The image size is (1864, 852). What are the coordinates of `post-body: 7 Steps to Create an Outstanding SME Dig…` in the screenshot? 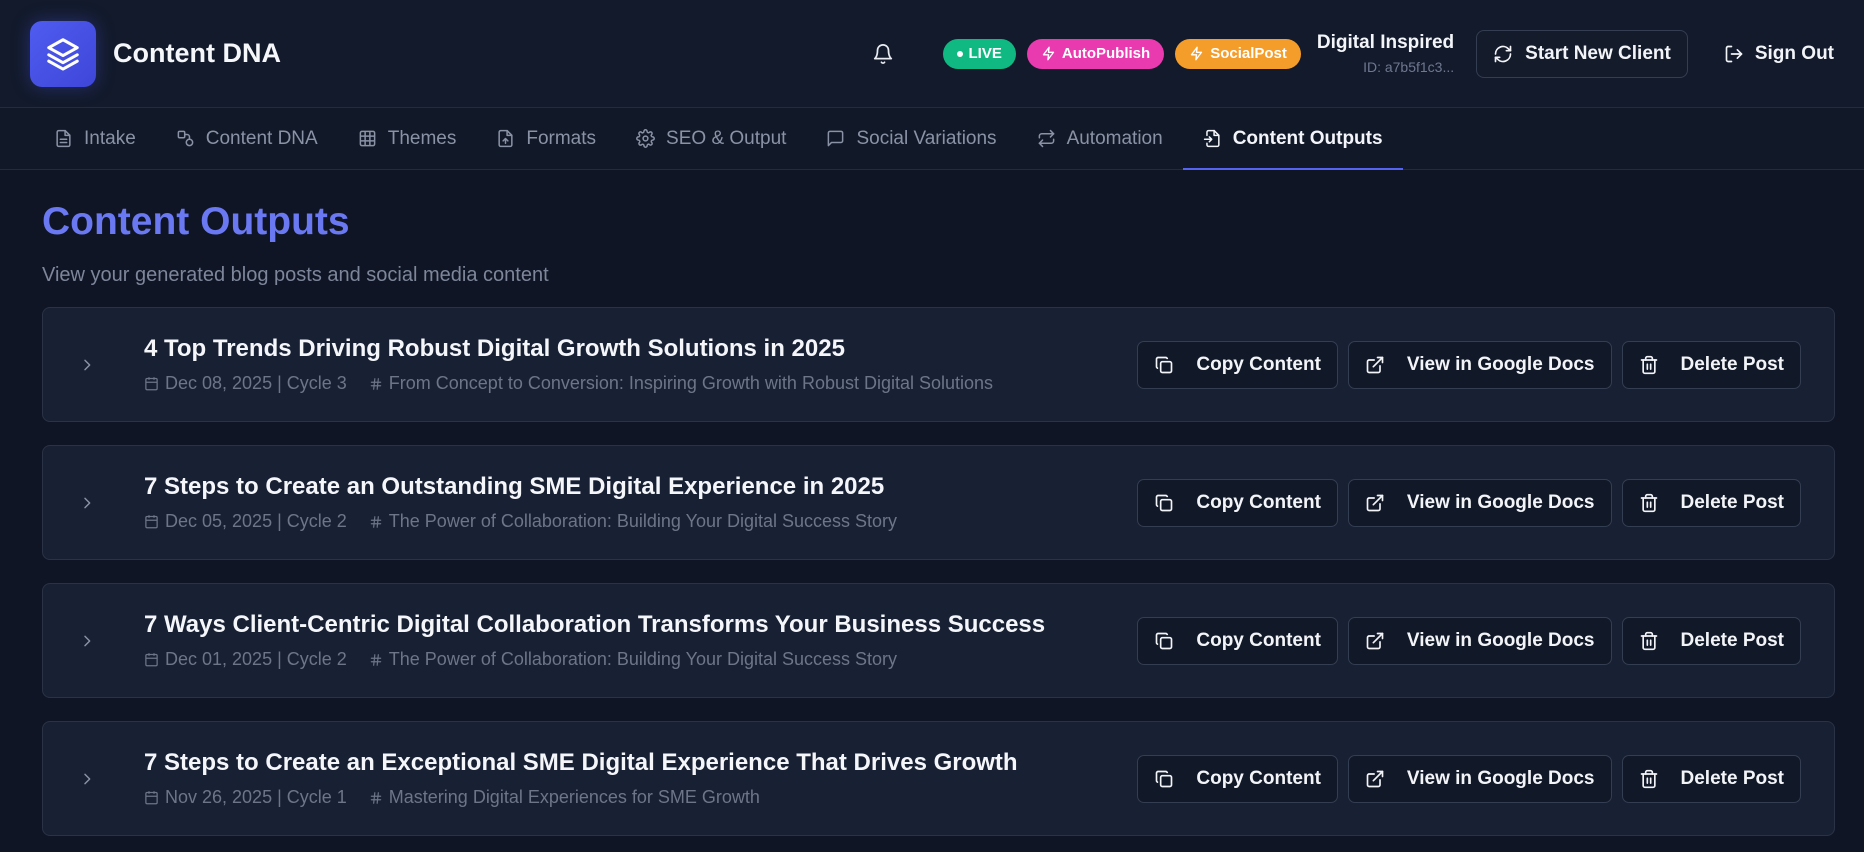 It's located at (640, 502).